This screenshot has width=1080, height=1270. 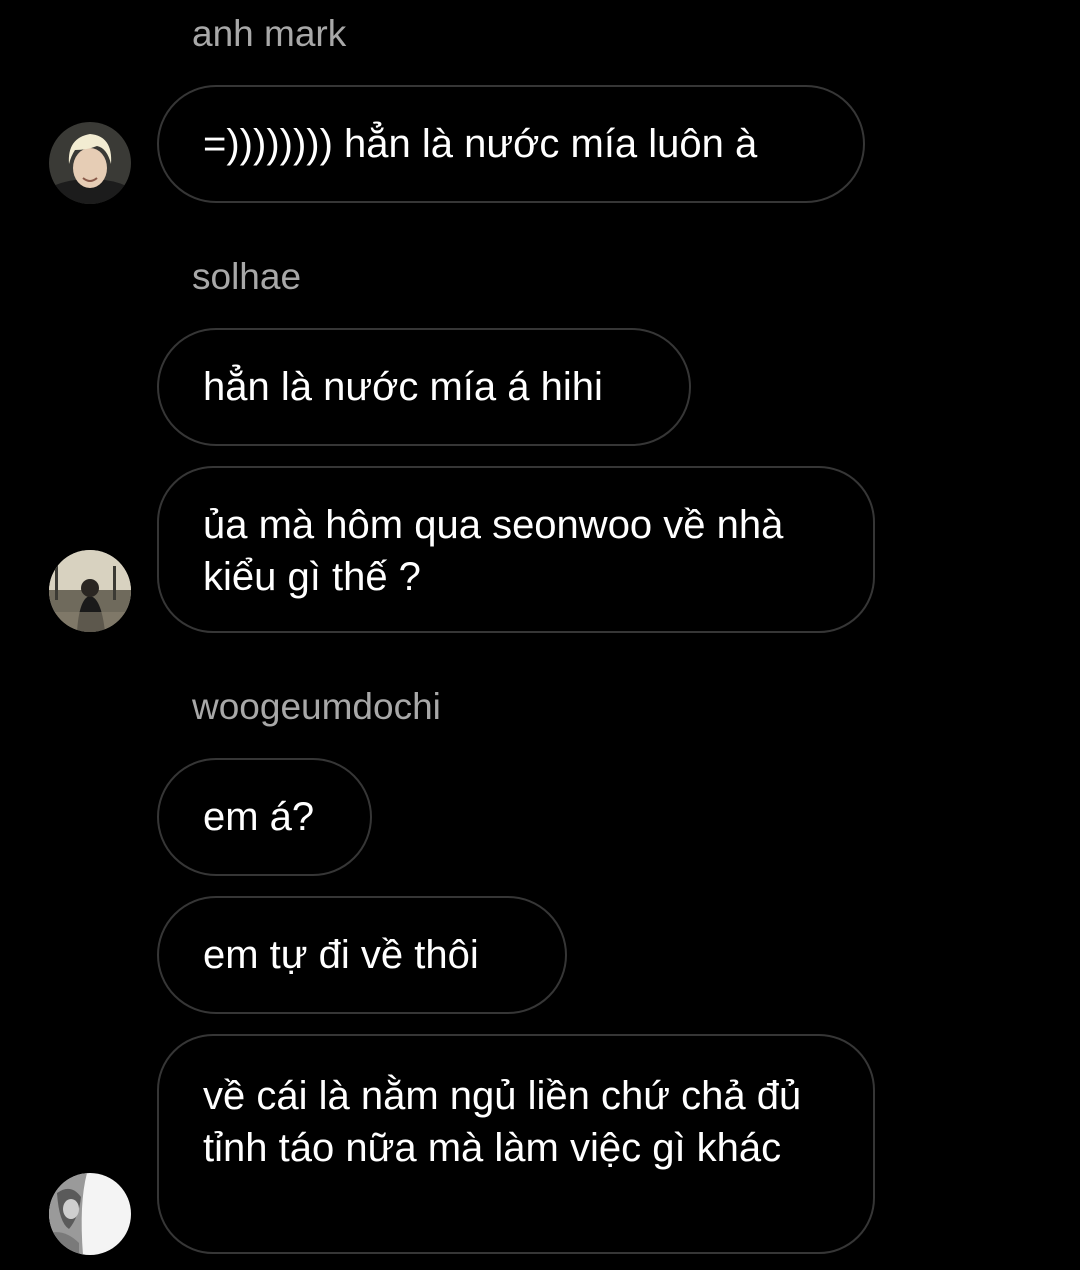 I want to click on sender-name: solhae, so click(x=247, y=276).